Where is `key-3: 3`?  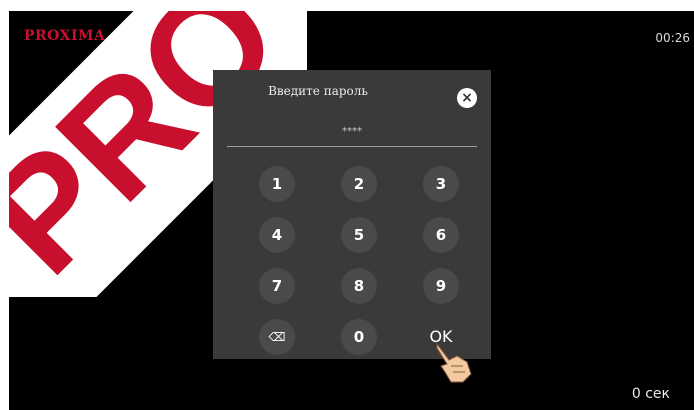
key-3: 3 is located at coordinates (441, 184).